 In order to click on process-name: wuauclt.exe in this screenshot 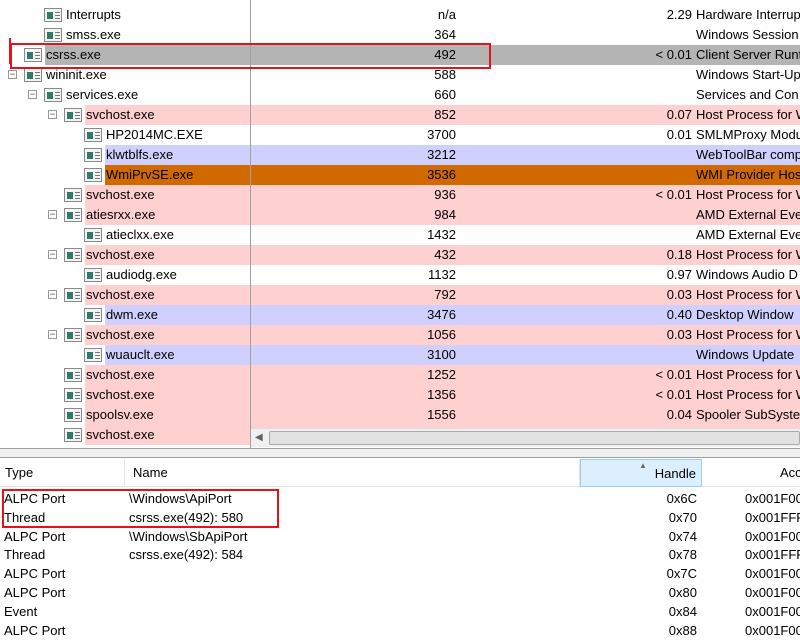, I will do `click(177, 355)`.